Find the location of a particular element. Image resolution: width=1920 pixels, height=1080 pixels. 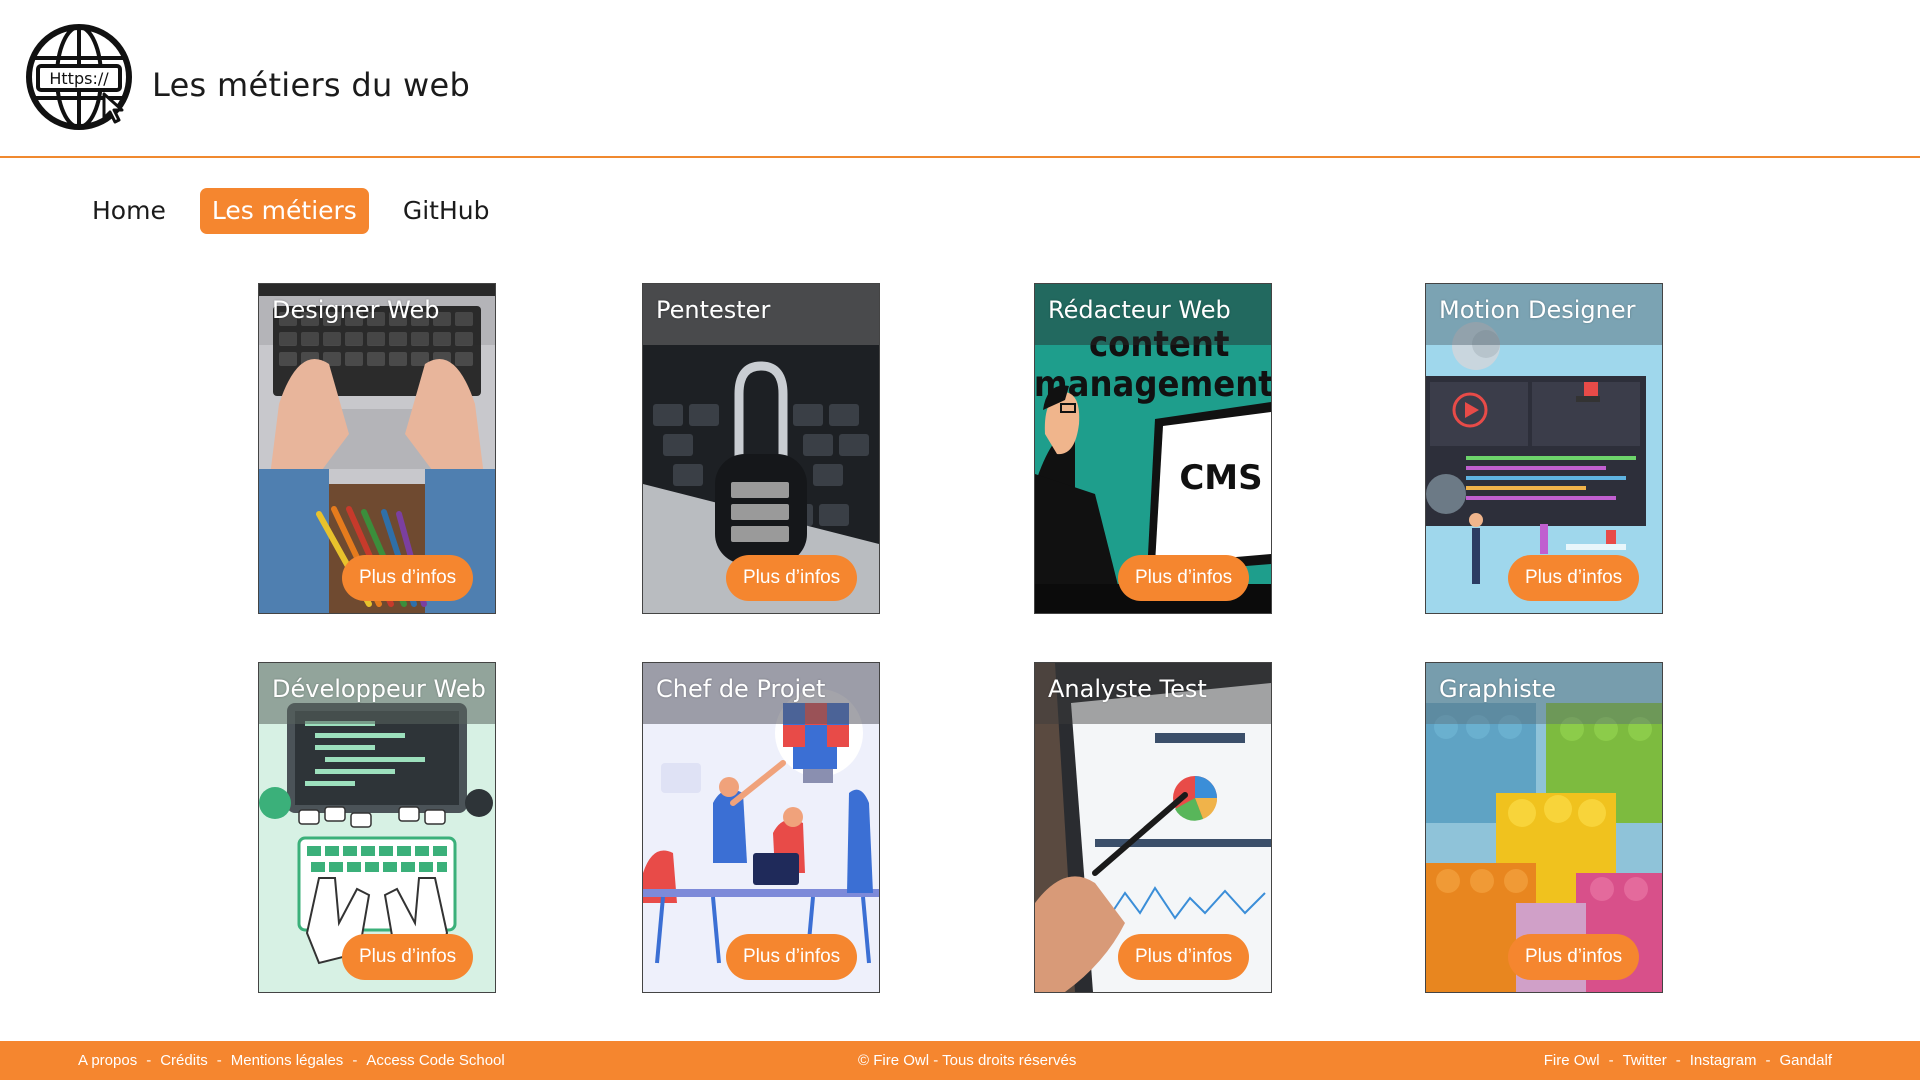

job-card: Designer Web Plus d’infos is located at coordinates (377, 448).